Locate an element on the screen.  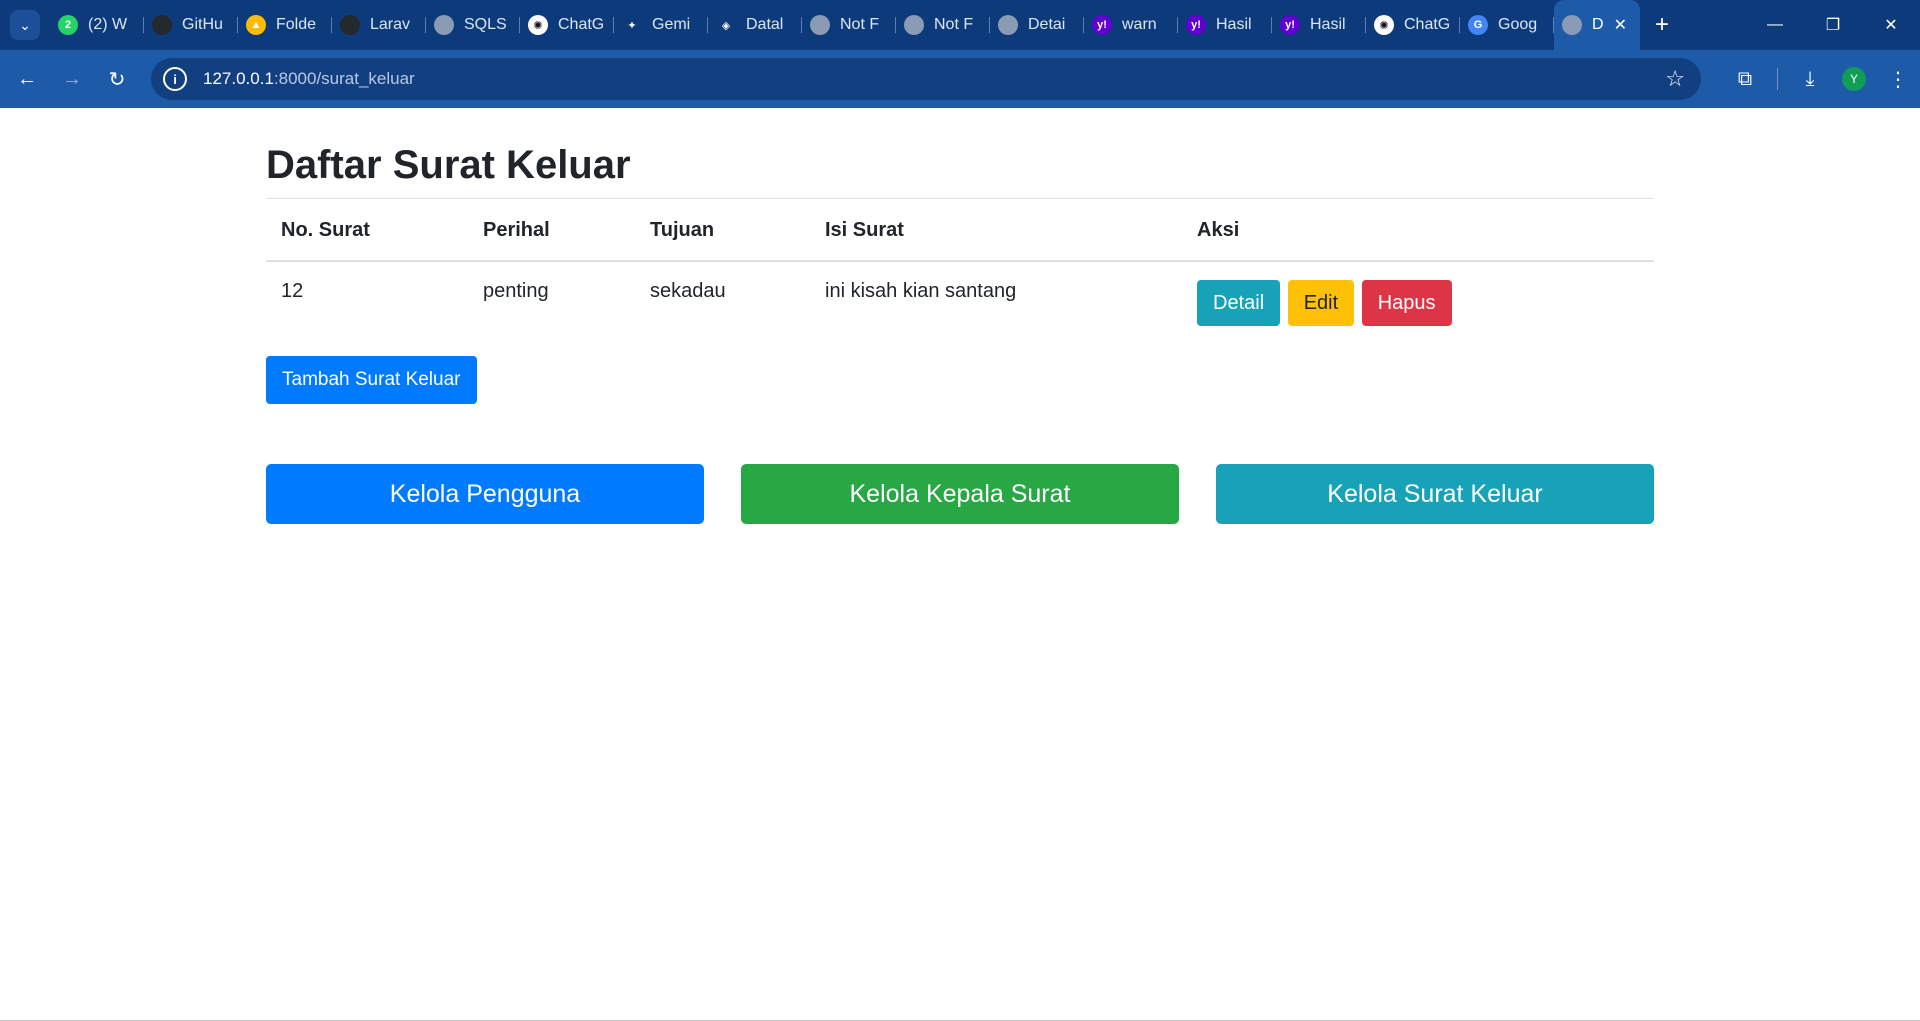
table-header-row: No. Surat Perihal Tujuan Isi Surat Aksi is located at coordinates (960, 230).